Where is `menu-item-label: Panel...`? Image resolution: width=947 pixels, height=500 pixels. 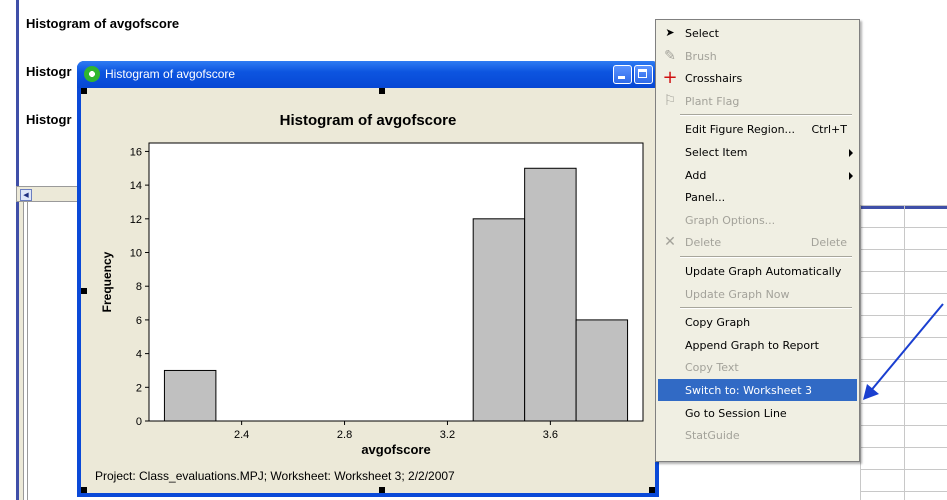
menu-item-label: Panel... is located at coordinates (705, 198).